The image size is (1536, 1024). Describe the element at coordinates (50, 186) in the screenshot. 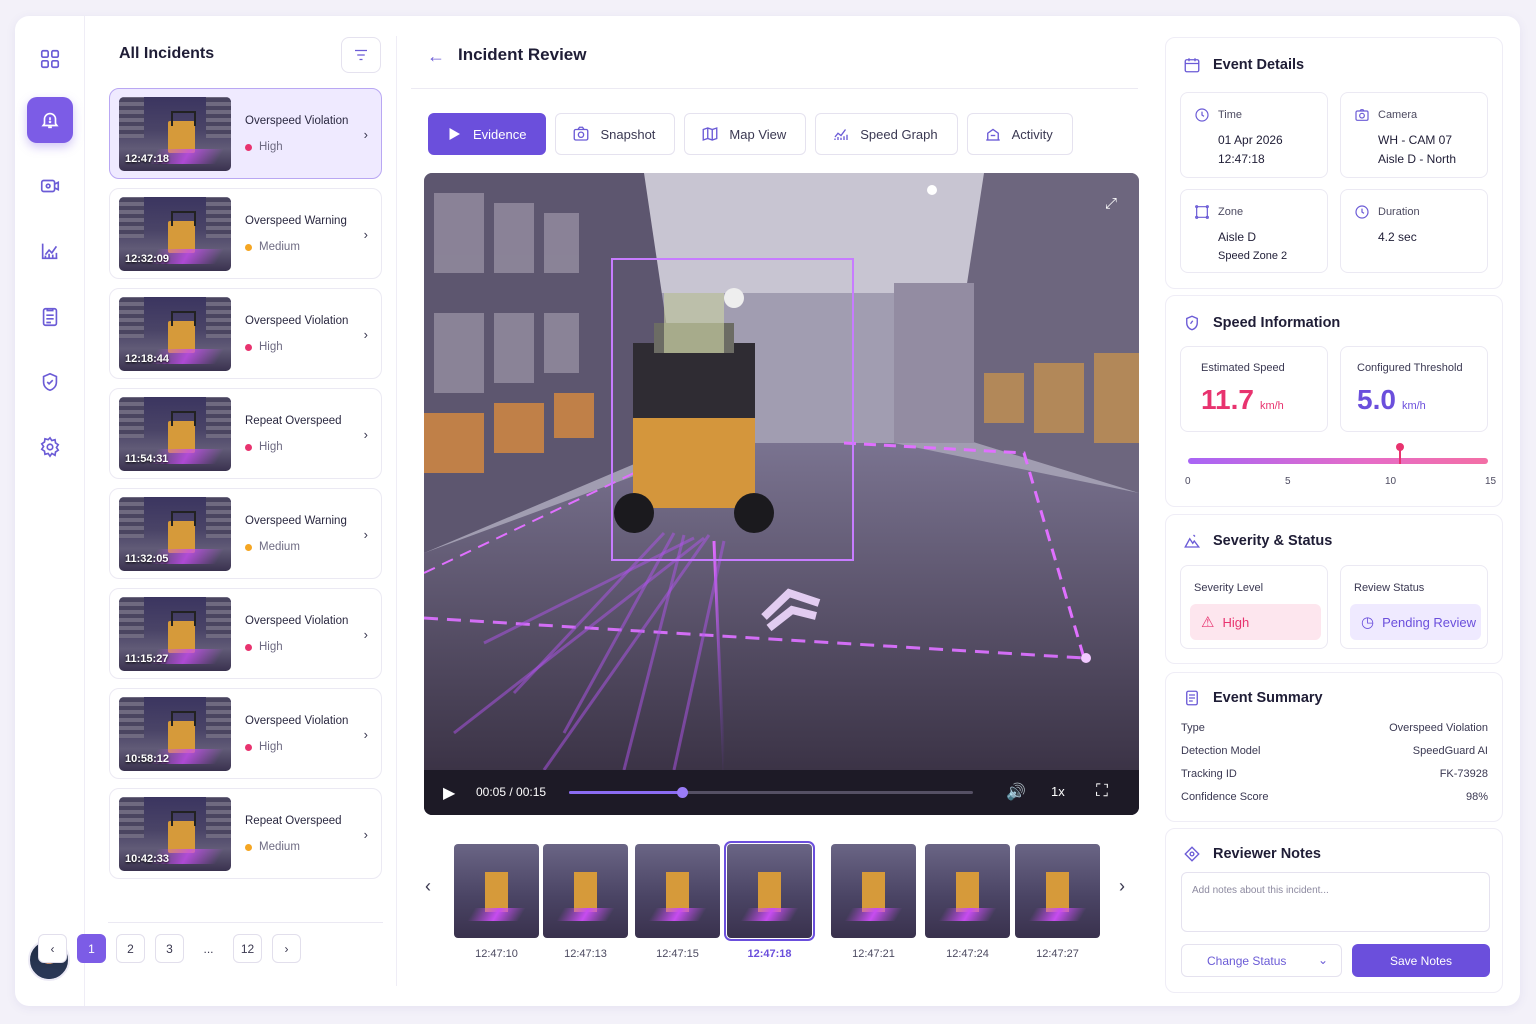

I see `camera-icon` at that location.